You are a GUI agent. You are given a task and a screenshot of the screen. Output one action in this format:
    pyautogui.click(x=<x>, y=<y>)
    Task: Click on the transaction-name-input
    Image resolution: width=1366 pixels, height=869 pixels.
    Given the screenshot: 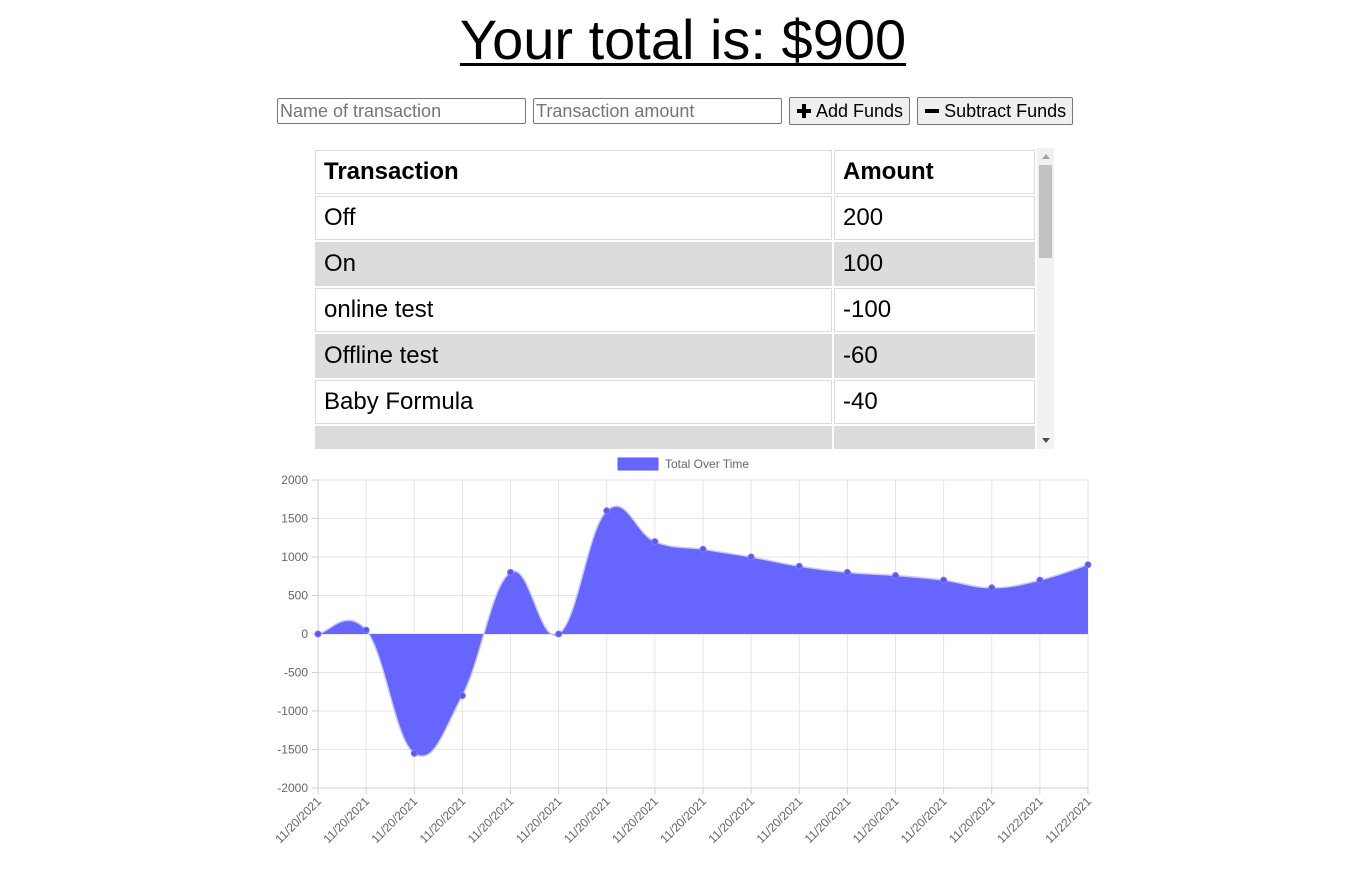 What is the action you would take?
    pyautogui.click(x=401, y=111)
    